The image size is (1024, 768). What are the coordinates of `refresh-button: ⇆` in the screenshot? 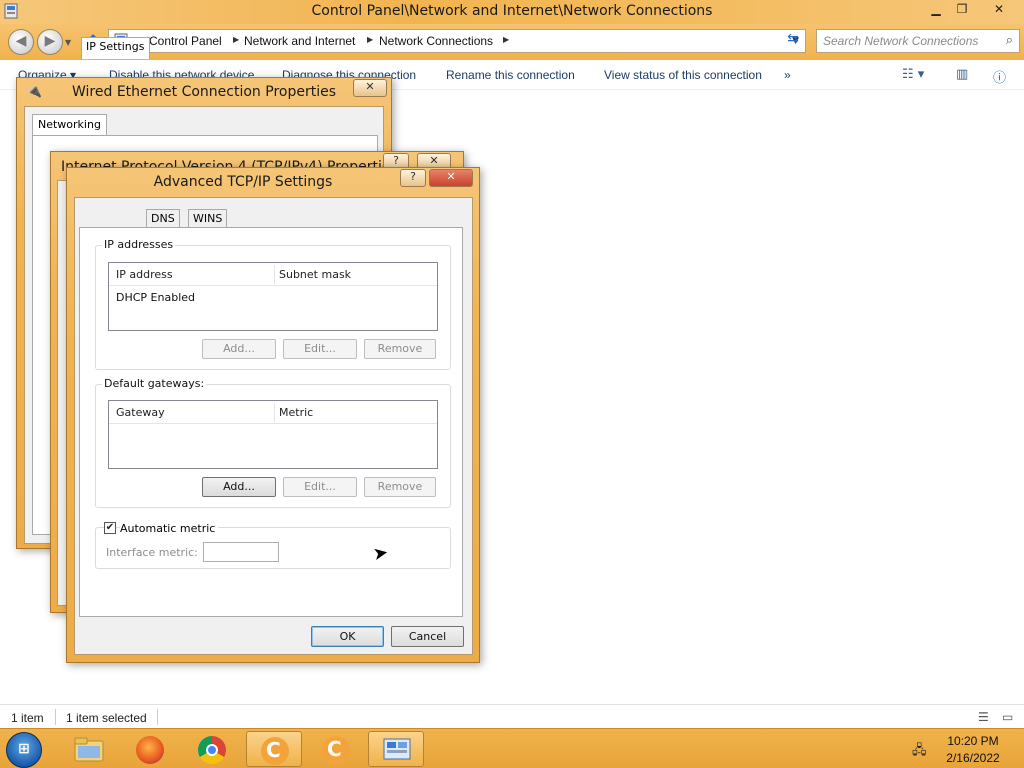 It's located at (793, 42).